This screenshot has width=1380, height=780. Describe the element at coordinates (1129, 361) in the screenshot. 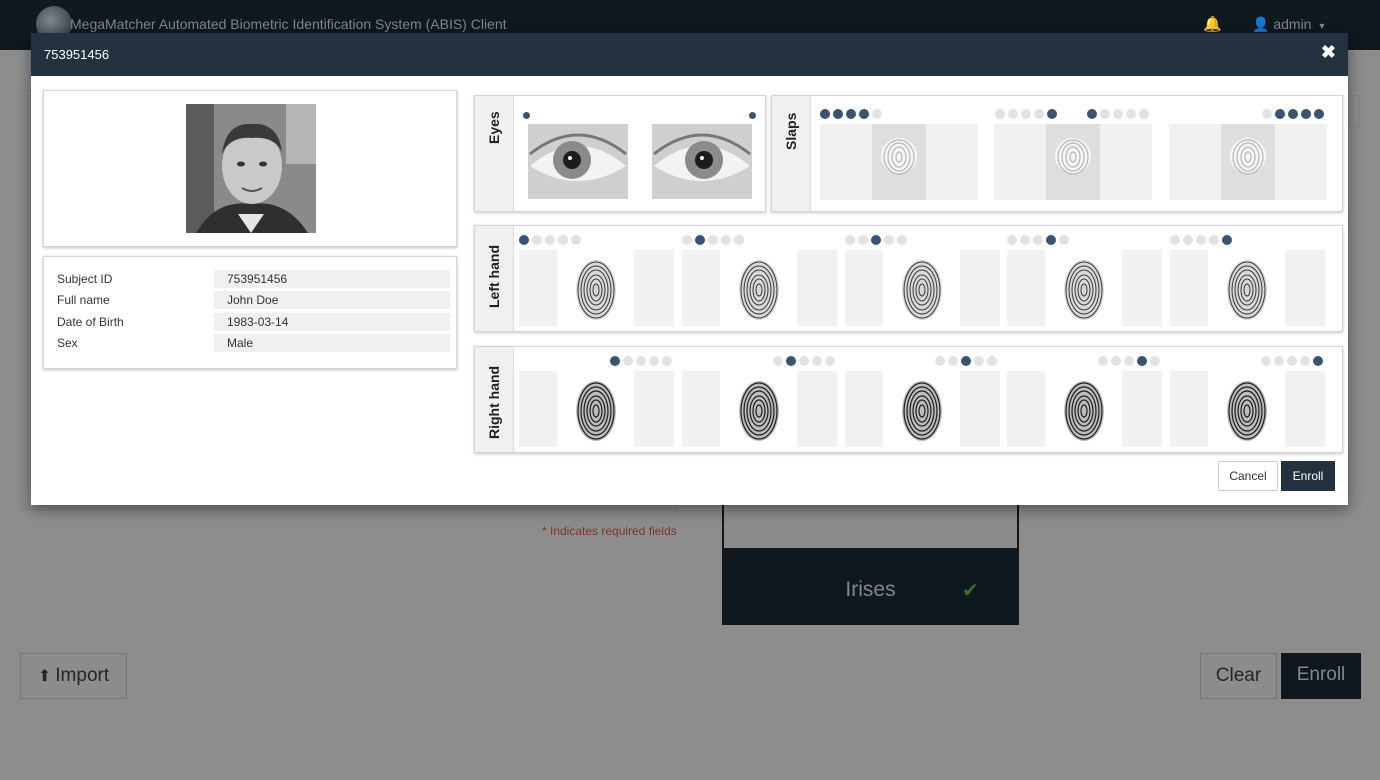

I see `right-ring-indicator` at that location.